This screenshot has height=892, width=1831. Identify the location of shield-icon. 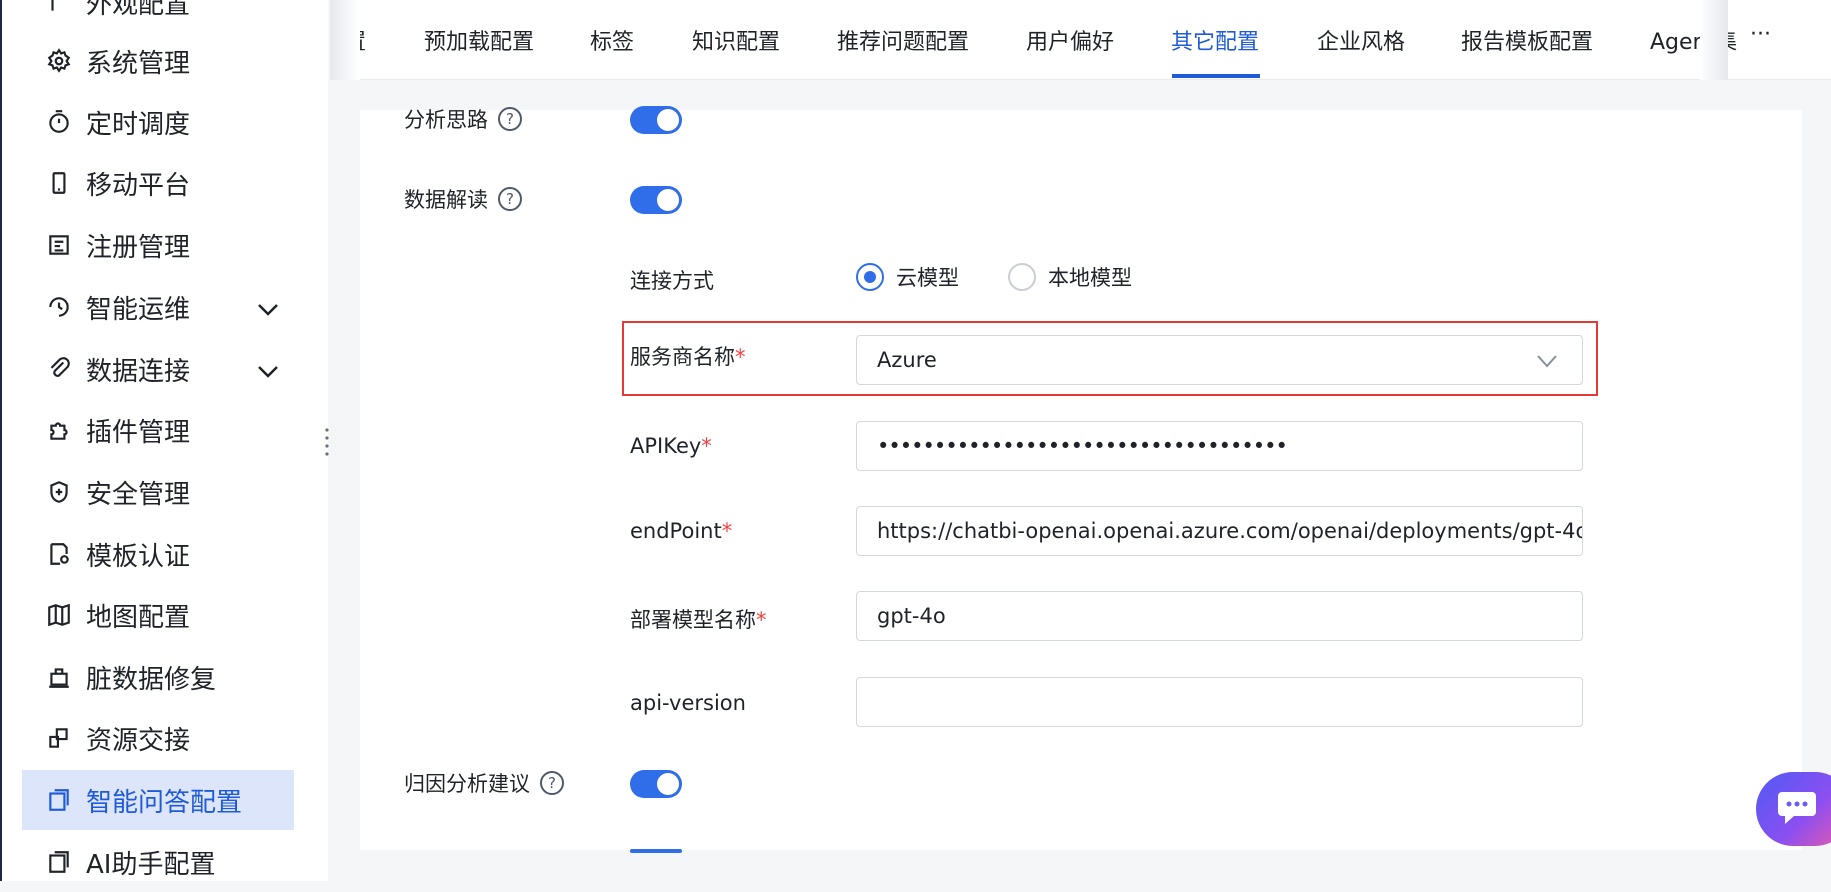
(59, 492).